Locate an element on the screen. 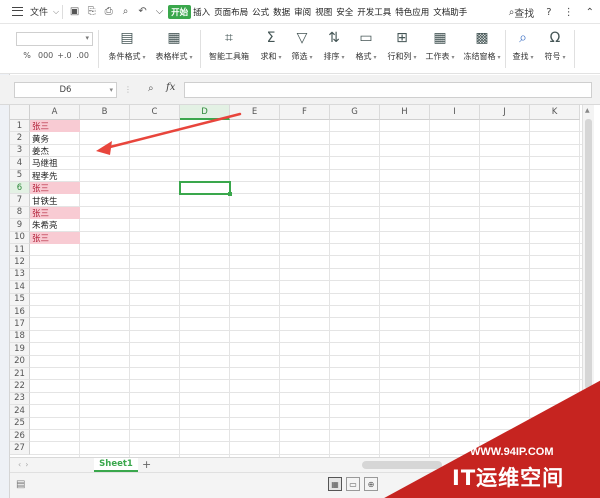  thousands-button: 000 is located at coordinates (45, 55).